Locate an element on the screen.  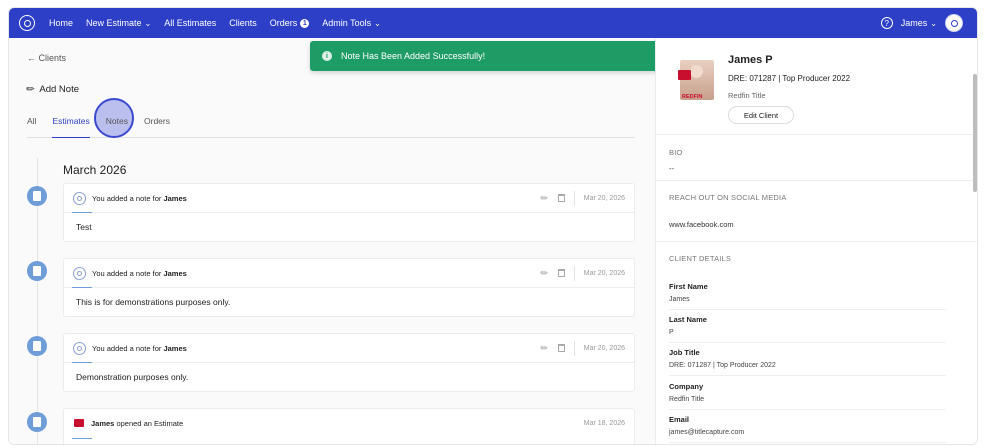
client-job-title: DRE: 071287 | Top Producer 2022 is located at coordinates (789, 78).